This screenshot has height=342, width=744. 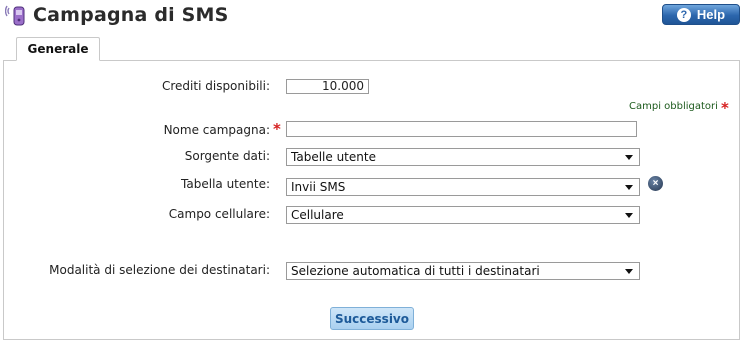 What do you see at coordinates (711, 14) in the screenshot?
I see `help-button-label: Help` at bounding box center [711, 14].